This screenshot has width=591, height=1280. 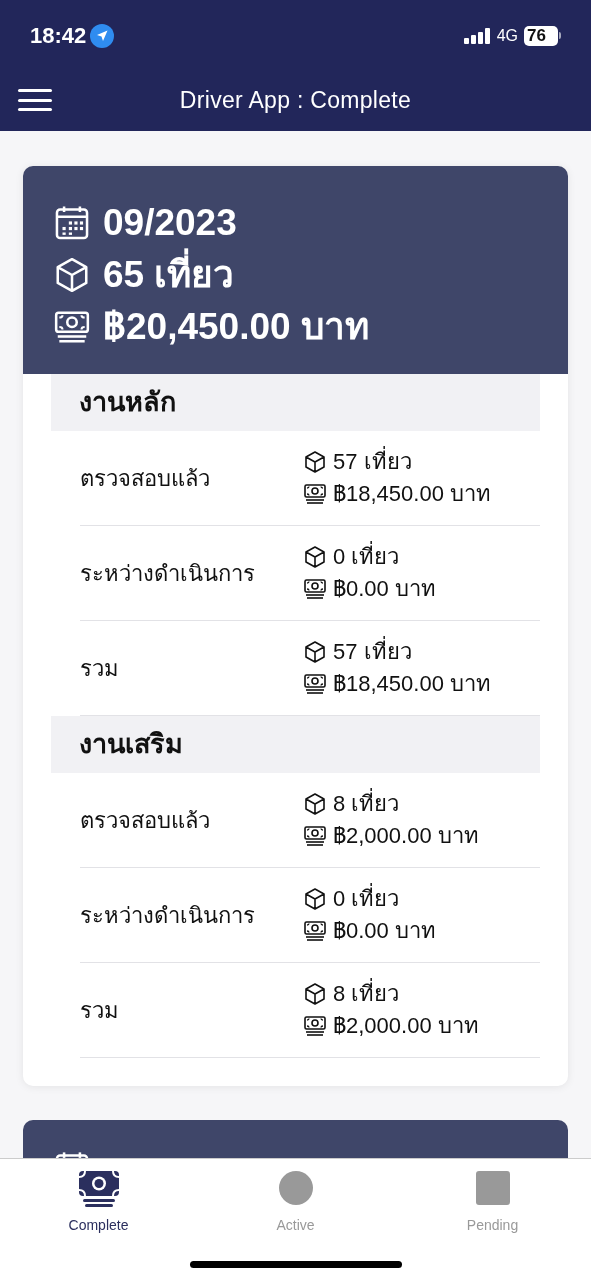 I want to click on header-title: Driver App : Complete, so click(x=295, y=100).